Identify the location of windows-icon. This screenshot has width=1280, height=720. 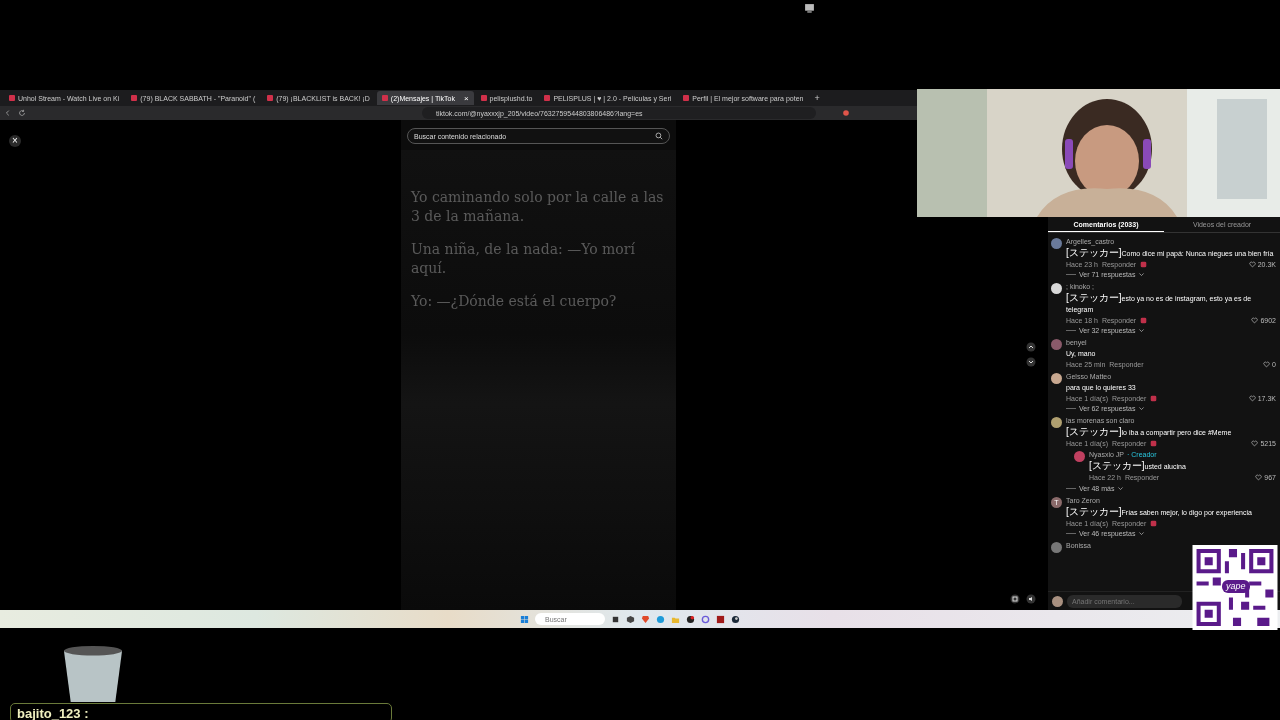
(524, 619).